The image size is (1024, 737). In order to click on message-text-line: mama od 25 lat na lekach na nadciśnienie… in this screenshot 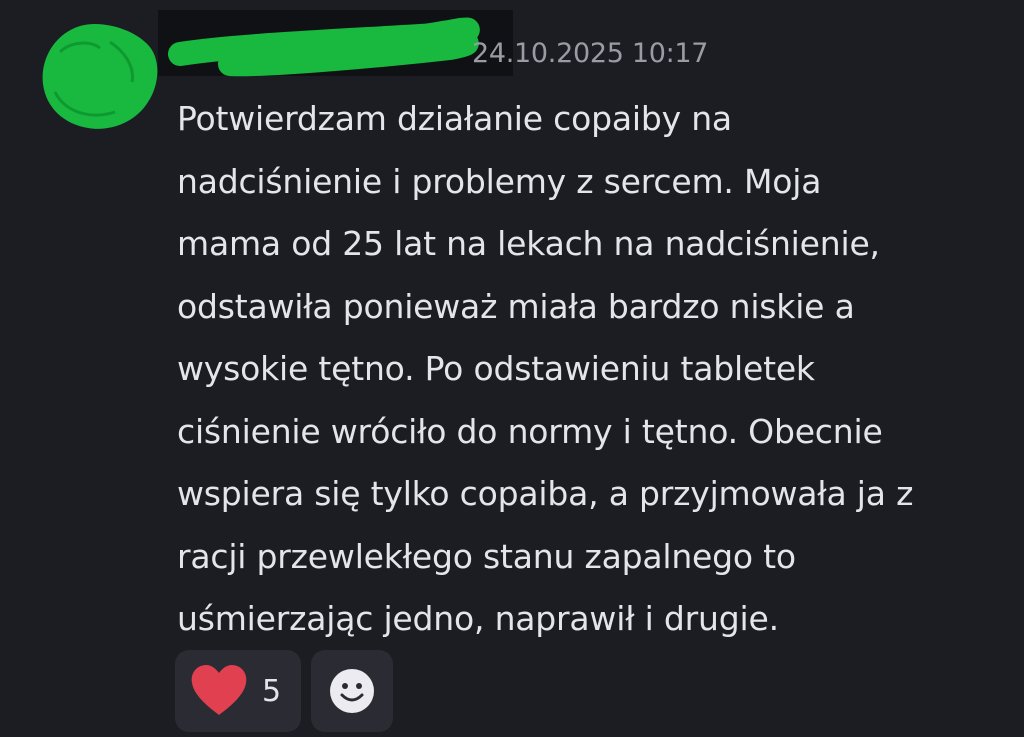, I will do `click(528, 243)`.